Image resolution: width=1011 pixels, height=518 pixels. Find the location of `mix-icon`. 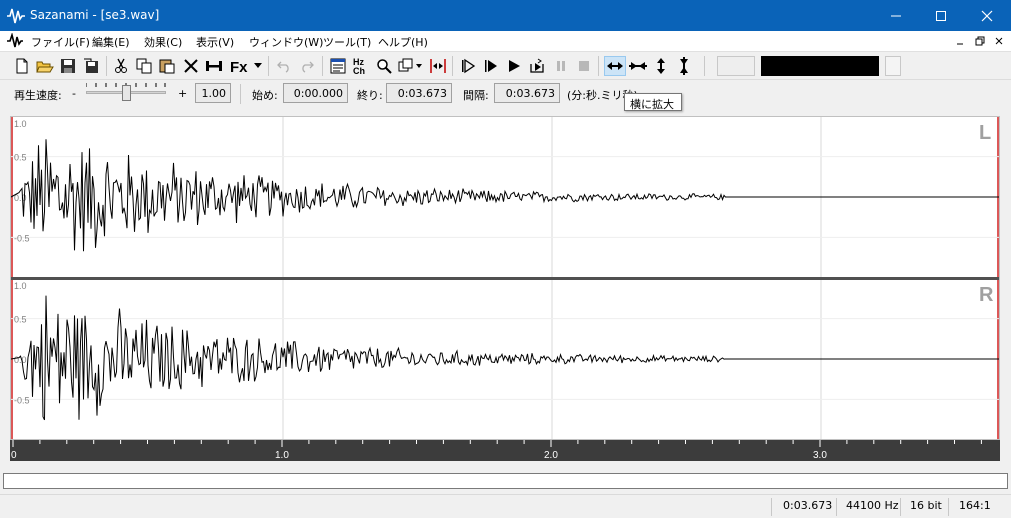

mix-icon is located at coordinates (410, 65).